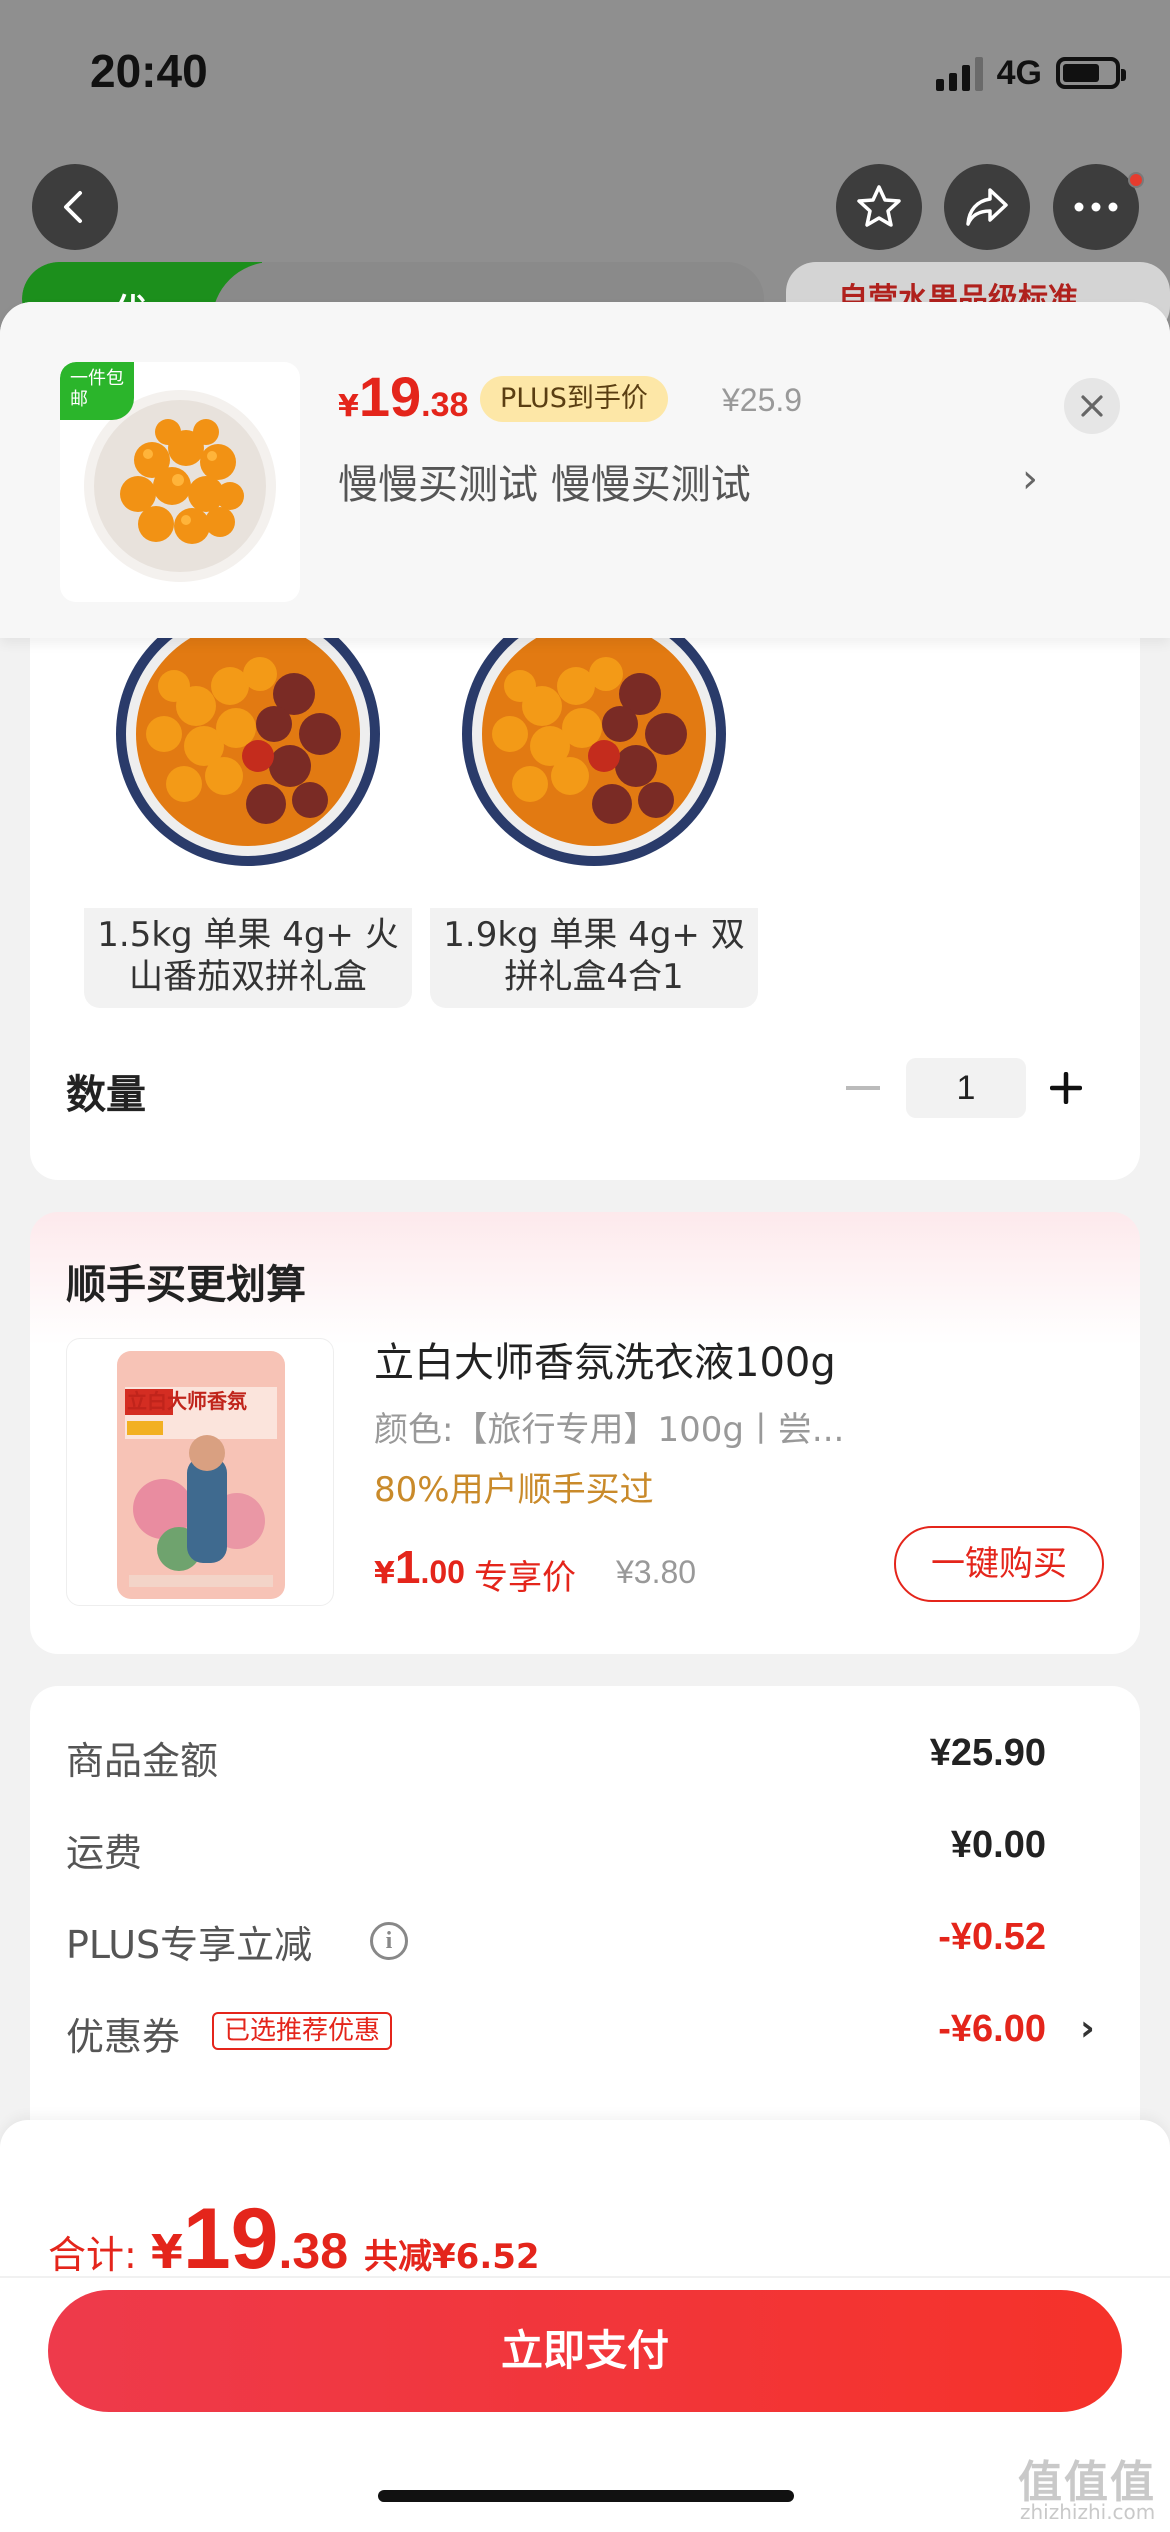  I want to click on addon-original-price: ¥3.80, so click(656, 1572).